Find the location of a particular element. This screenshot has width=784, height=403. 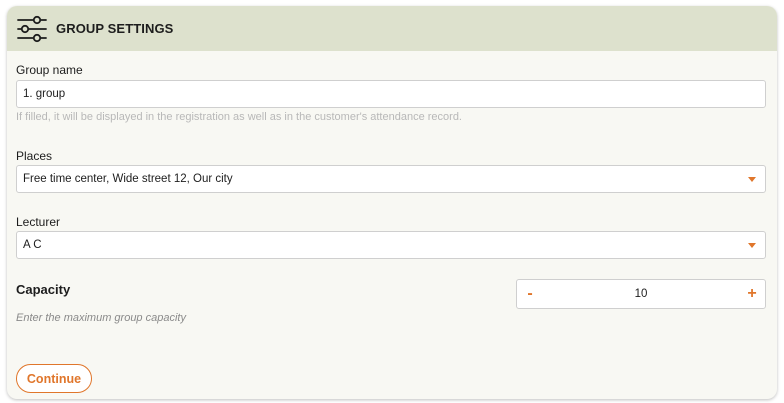

capacity-value: 10 is located at coordinates (641, 294).